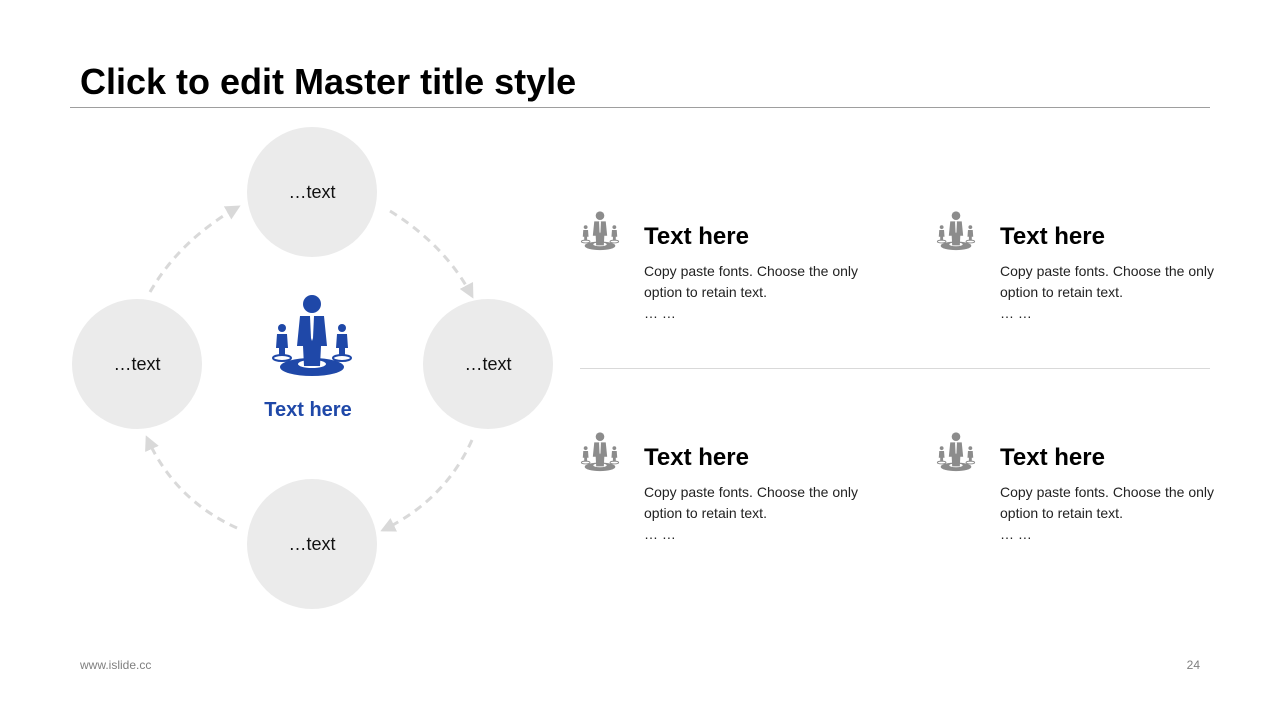 The image size is (1280, 720). Describe the element at coordinates (116, 665) in the screenshot. I see `footer-url: www.islide.cc` at that location.